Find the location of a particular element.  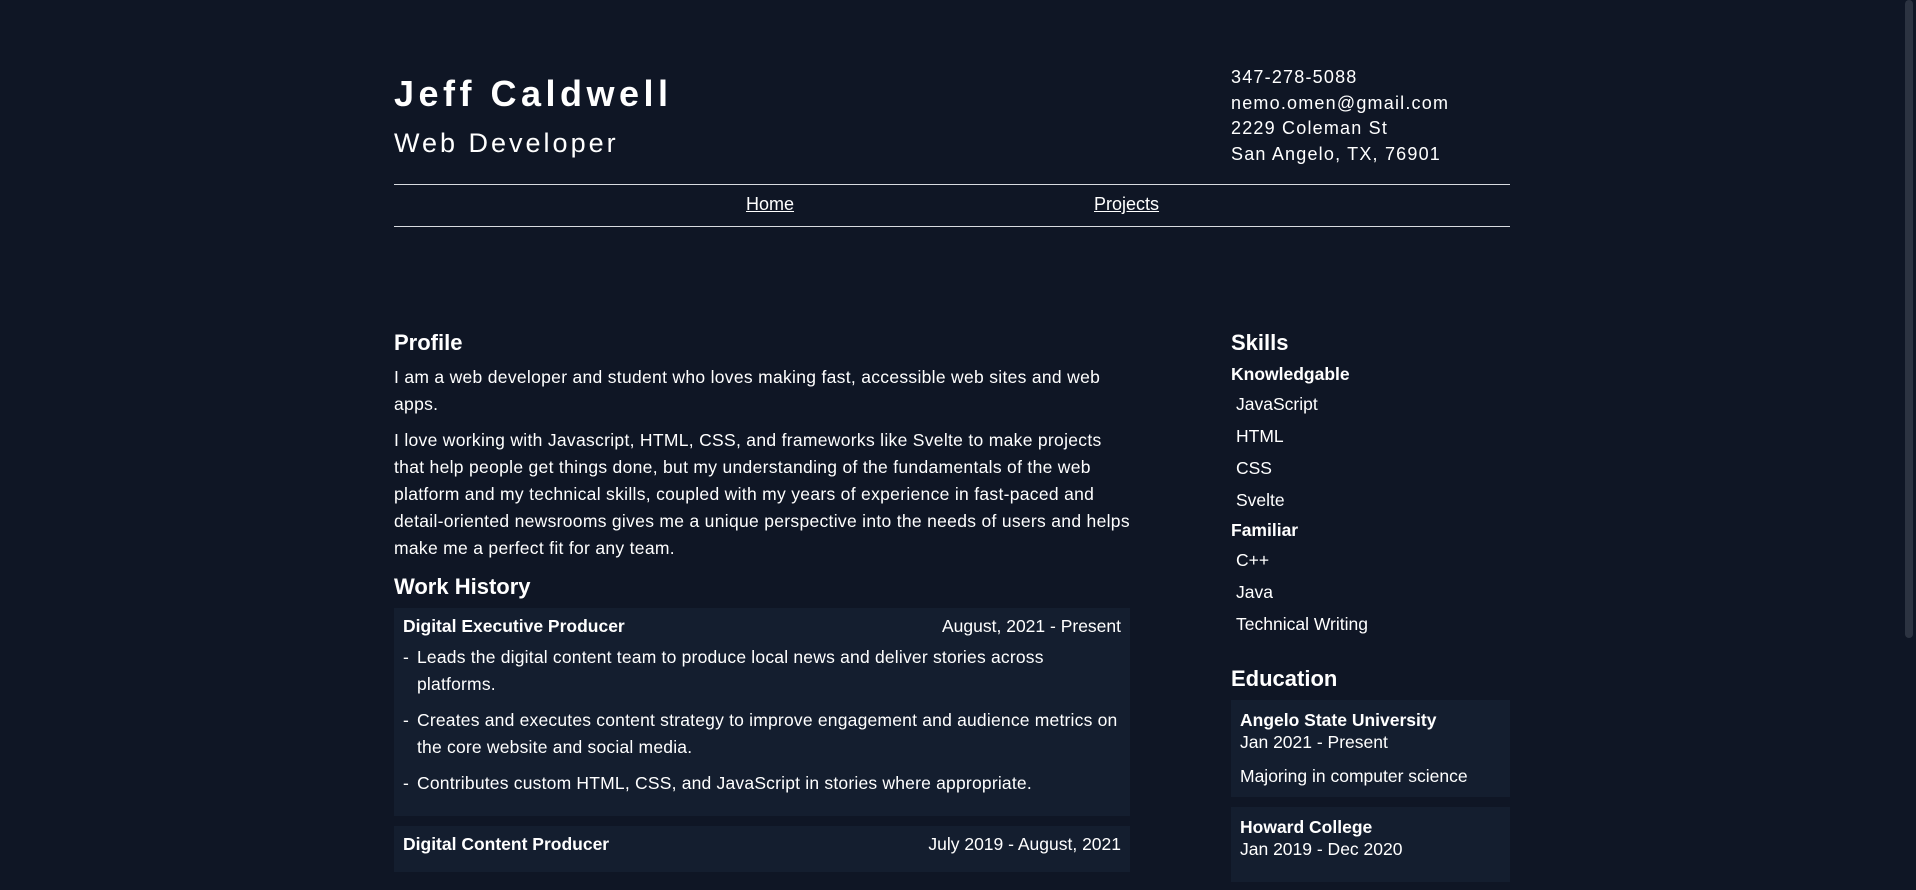

education-heading: Education is located at coordinates (1284, 678).